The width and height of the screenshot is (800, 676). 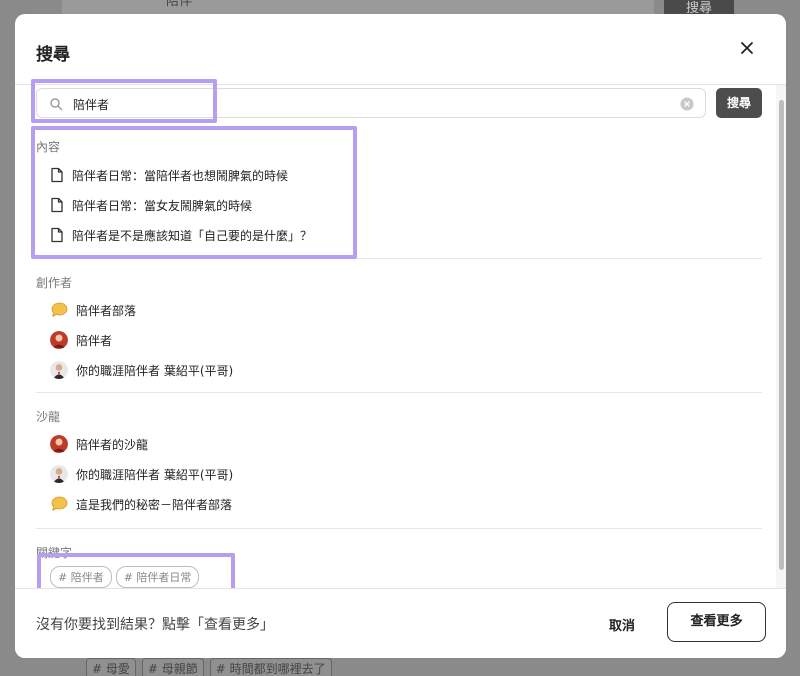 I want to click on content-section: 內容, so click(x=399, y=146).